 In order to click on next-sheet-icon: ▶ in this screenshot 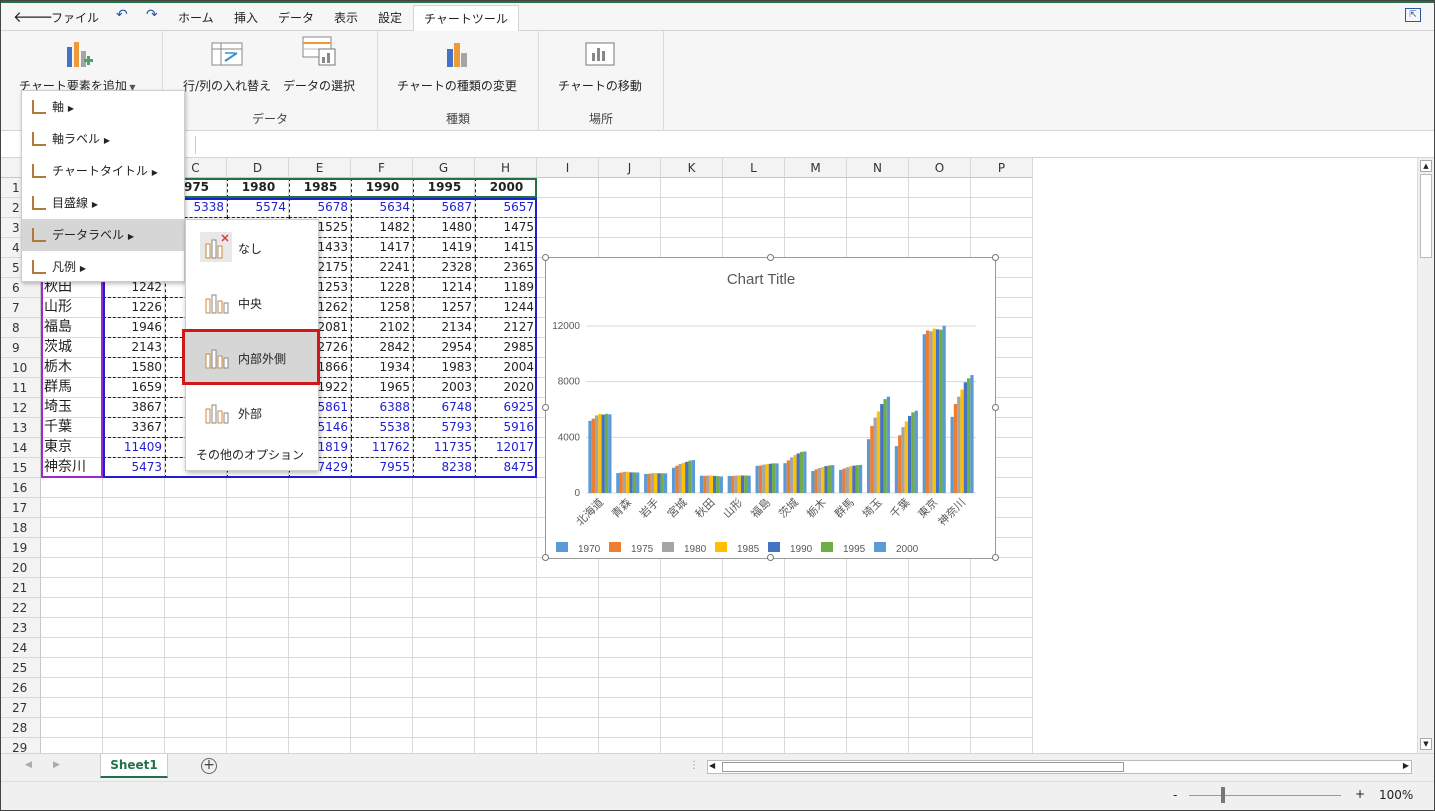, I will do `click(56, 765)`.